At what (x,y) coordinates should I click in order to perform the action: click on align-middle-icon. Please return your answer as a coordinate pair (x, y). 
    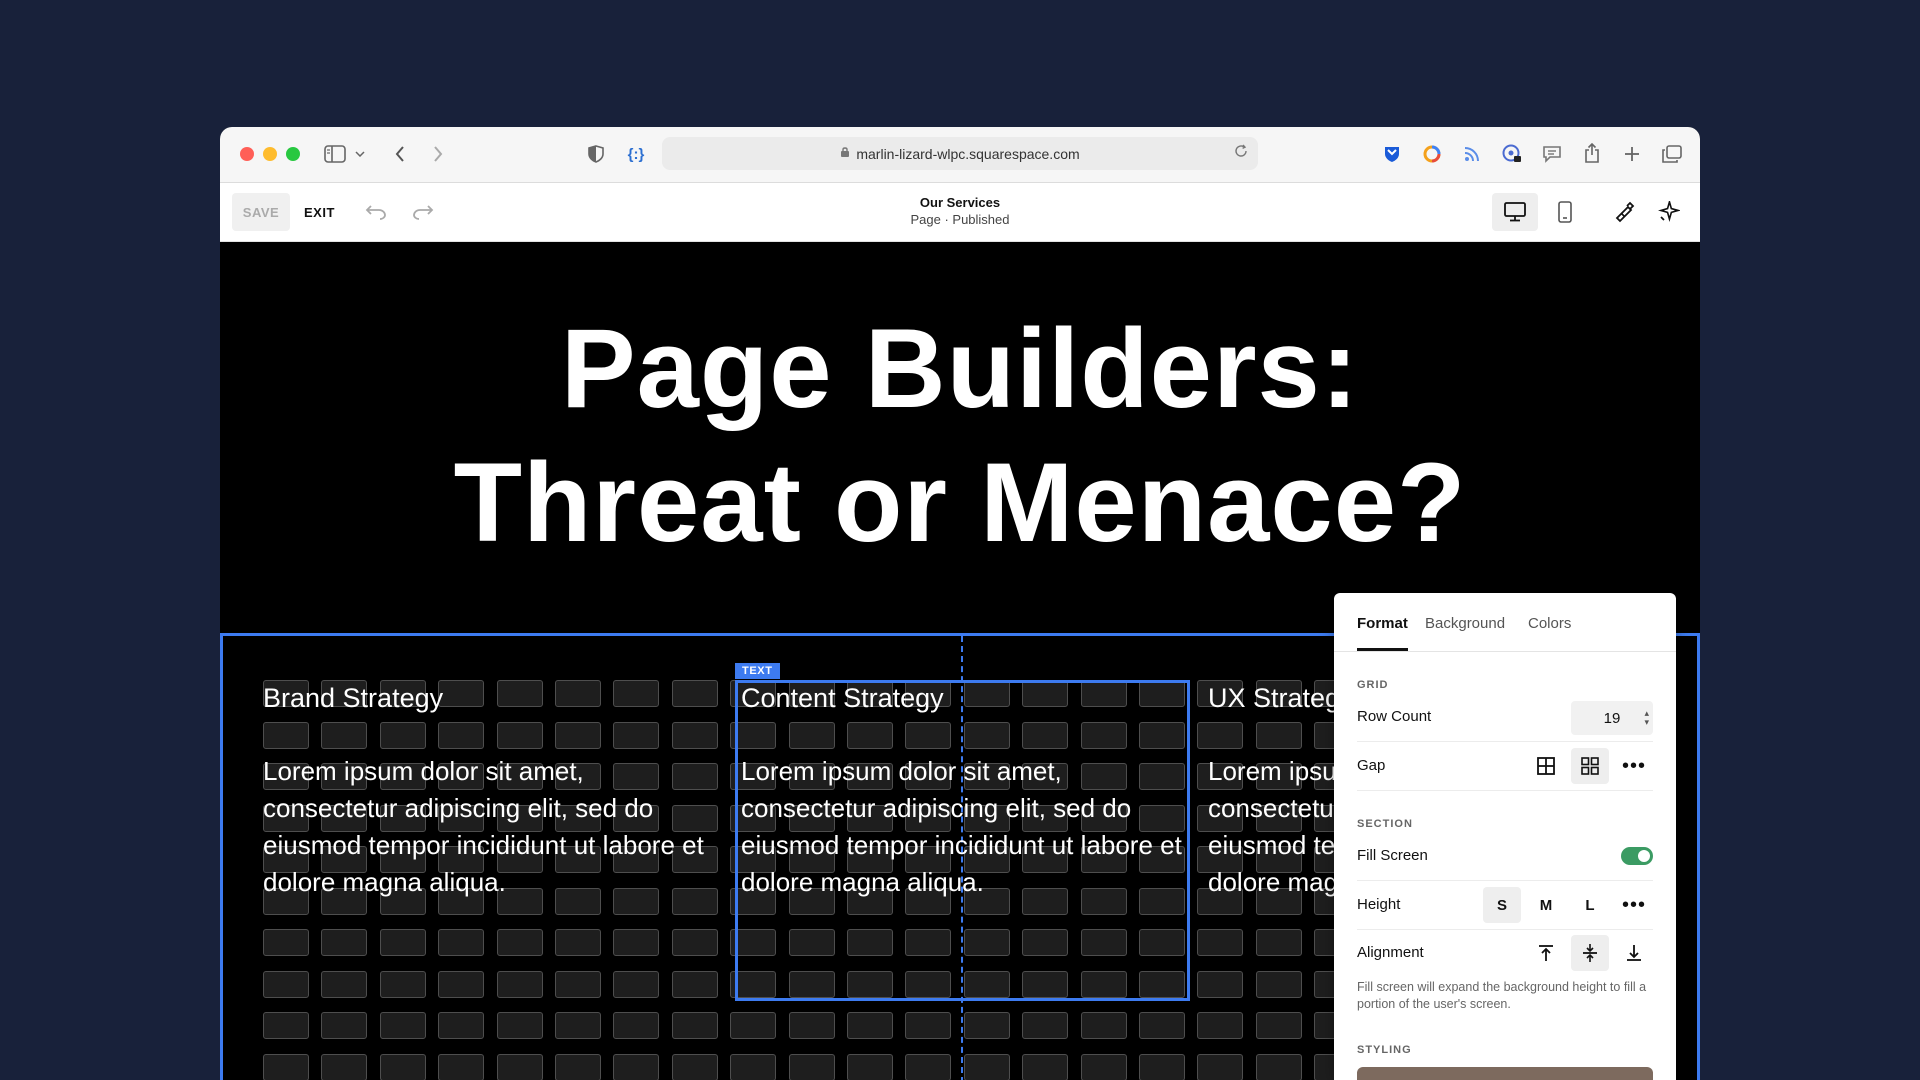
    Looking at the image, I should click on (1590, 953).